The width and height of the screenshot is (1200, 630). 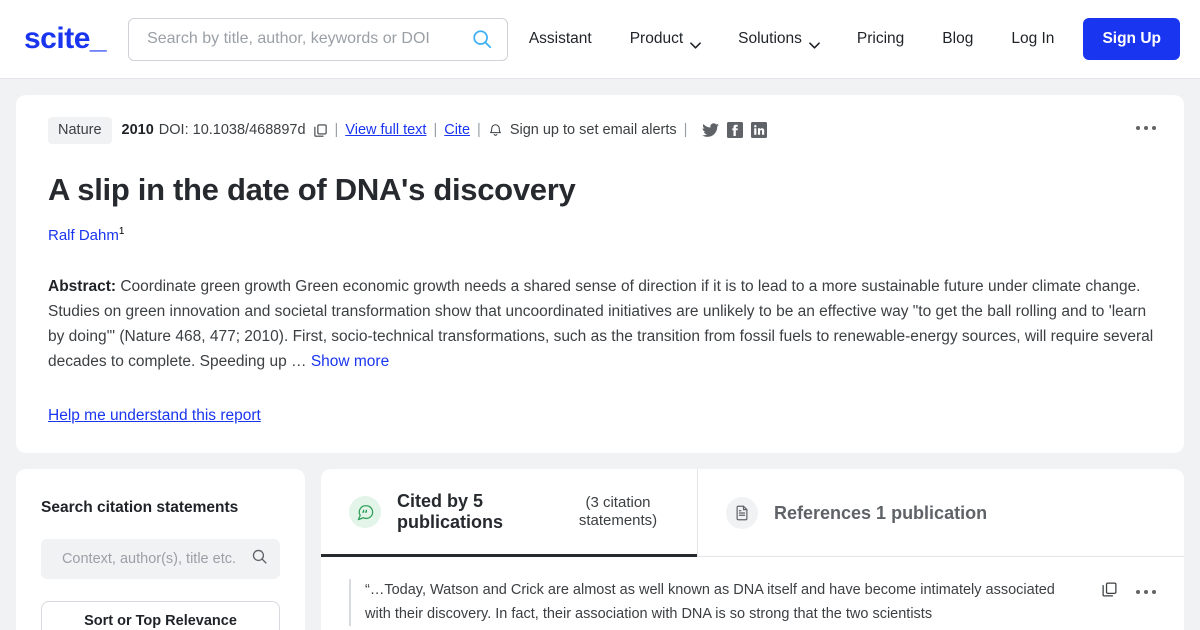 I want to click on nav-label: Assistant, so click(x=560, y=38).